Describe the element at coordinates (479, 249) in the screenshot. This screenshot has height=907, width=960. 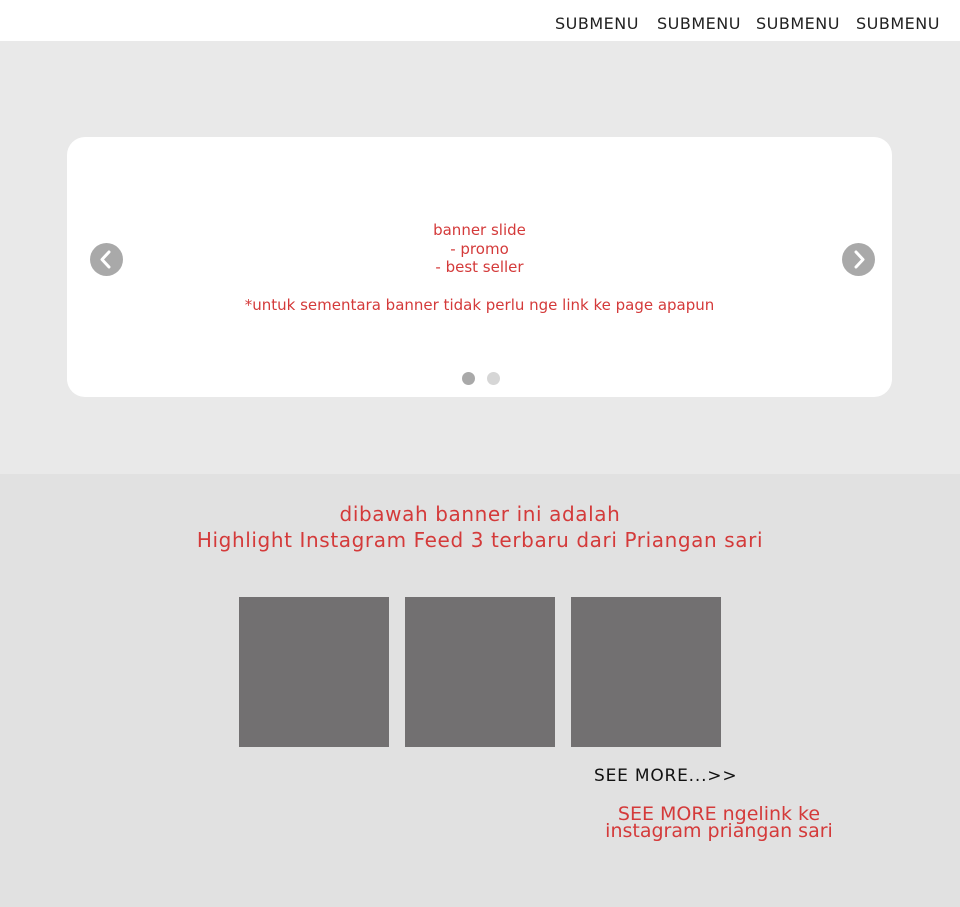
I see `banner-line-2: - promo` at that location.